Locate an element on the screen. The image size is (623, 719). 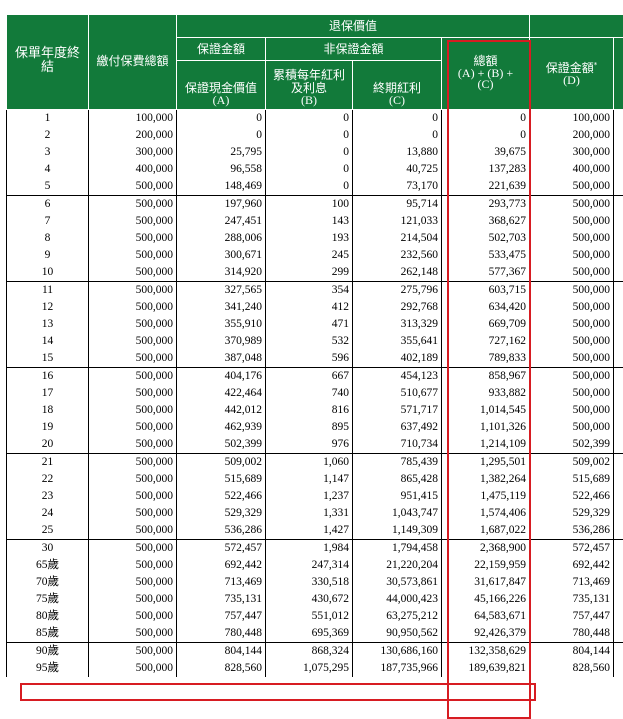
cell-policy-year: 5 is located at coordinates (47, 187).